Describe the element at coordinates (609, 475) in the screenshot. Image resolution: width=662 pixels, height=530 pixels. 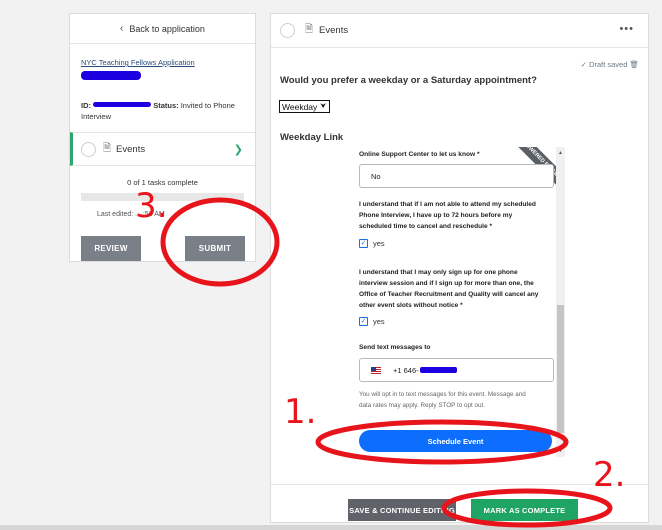
I see `annotation-number-2: 2.` at that location.